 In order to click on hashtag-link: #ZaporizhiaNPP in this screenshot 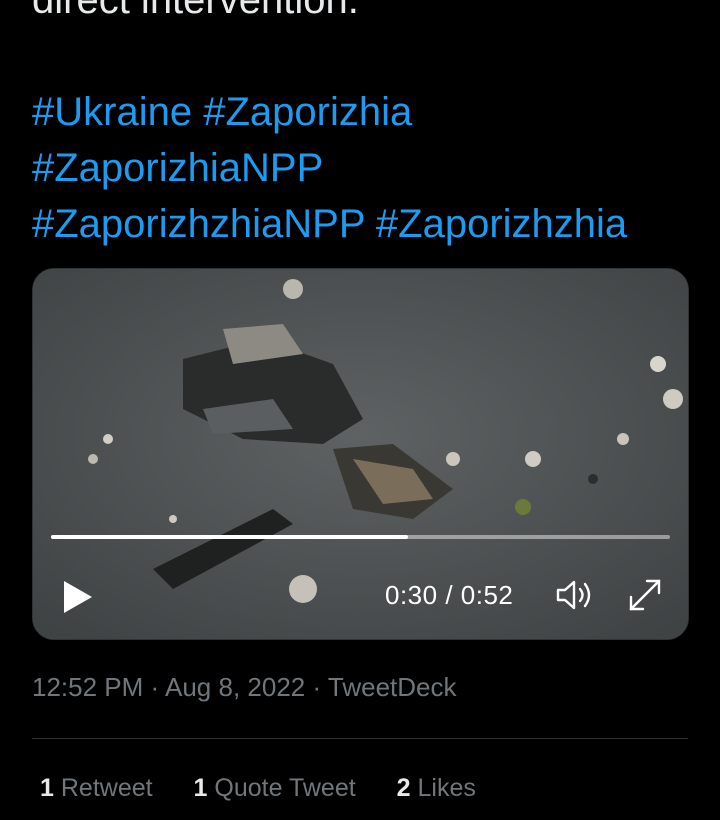, I will do `click(177, 168)`.